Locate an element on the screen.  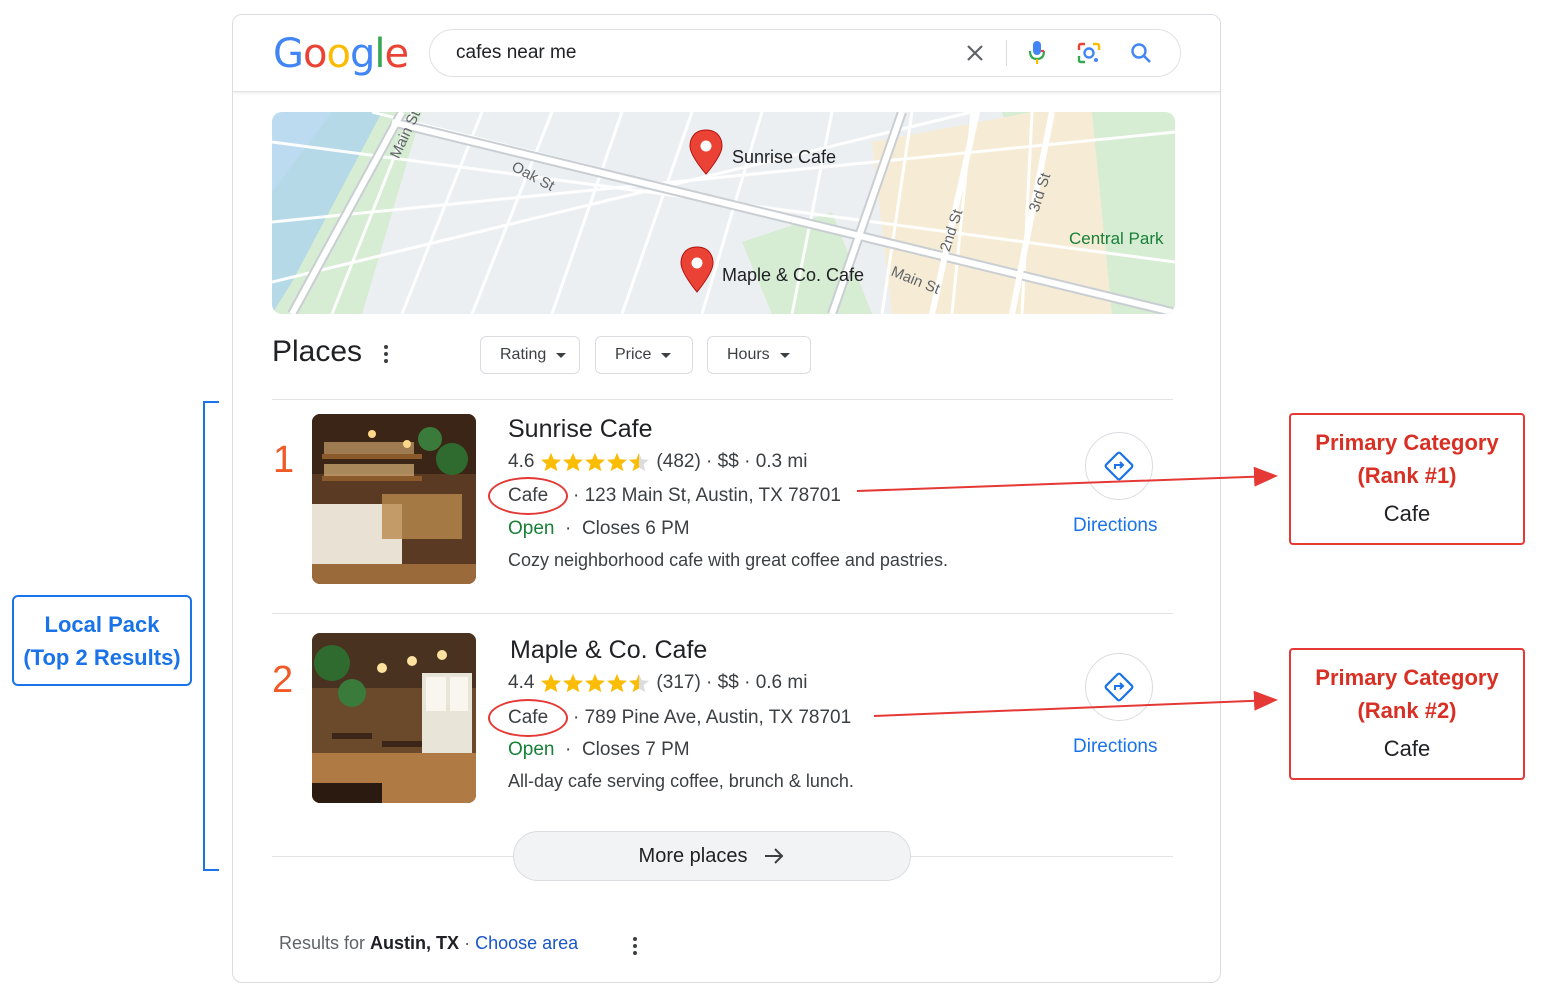
annotation-arrows is located at coordinates (1067, 591).